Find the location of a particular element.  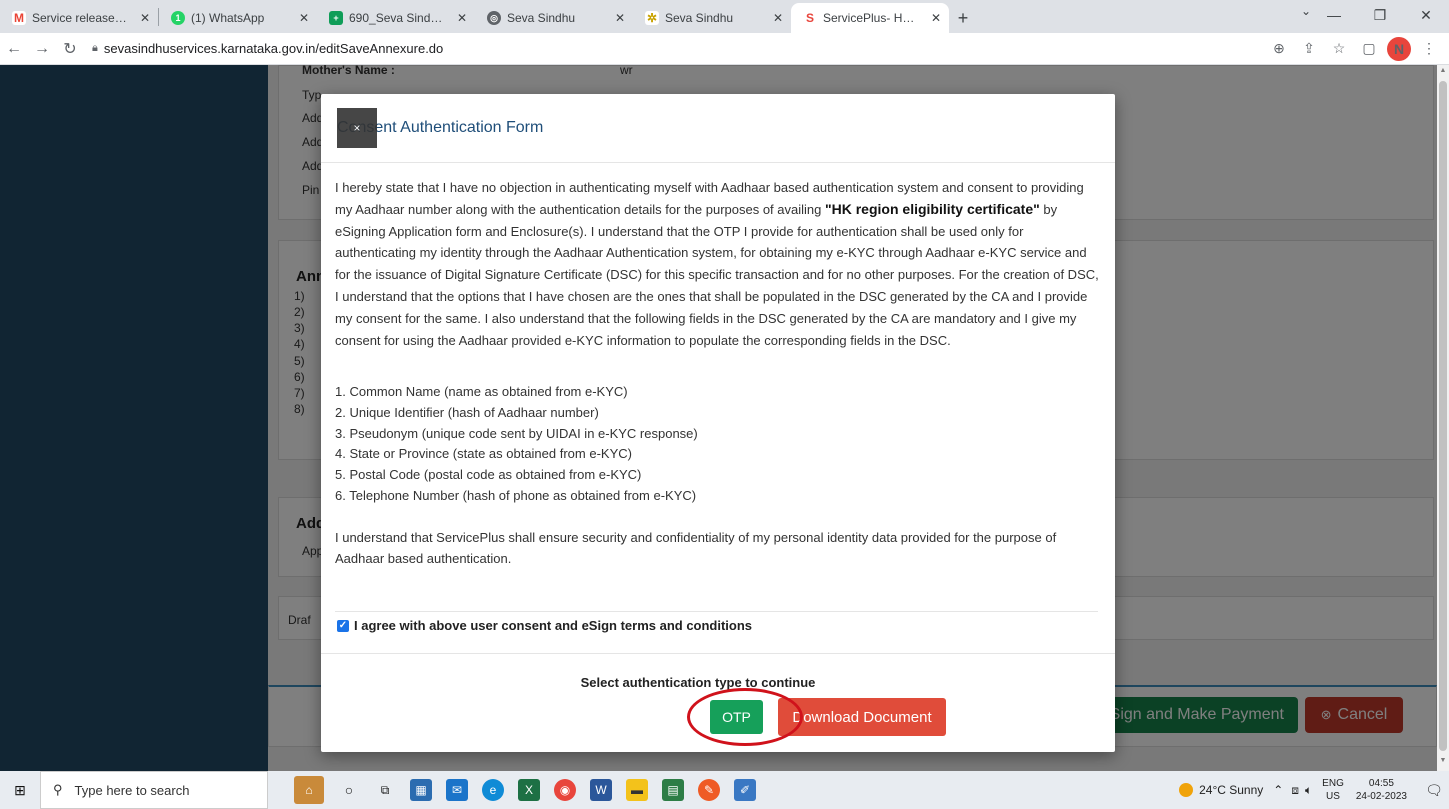

network-icon: ⧈ is located at coordinates (1295, 790).